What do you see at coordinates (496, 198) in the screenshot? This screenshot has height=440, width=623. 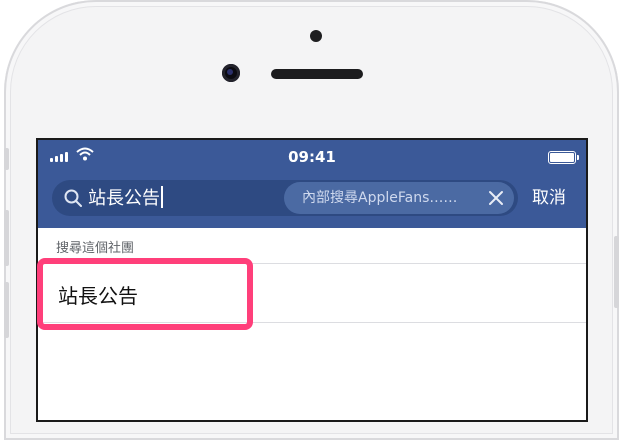 I see `close-icon` at bounding box center [496, 198].